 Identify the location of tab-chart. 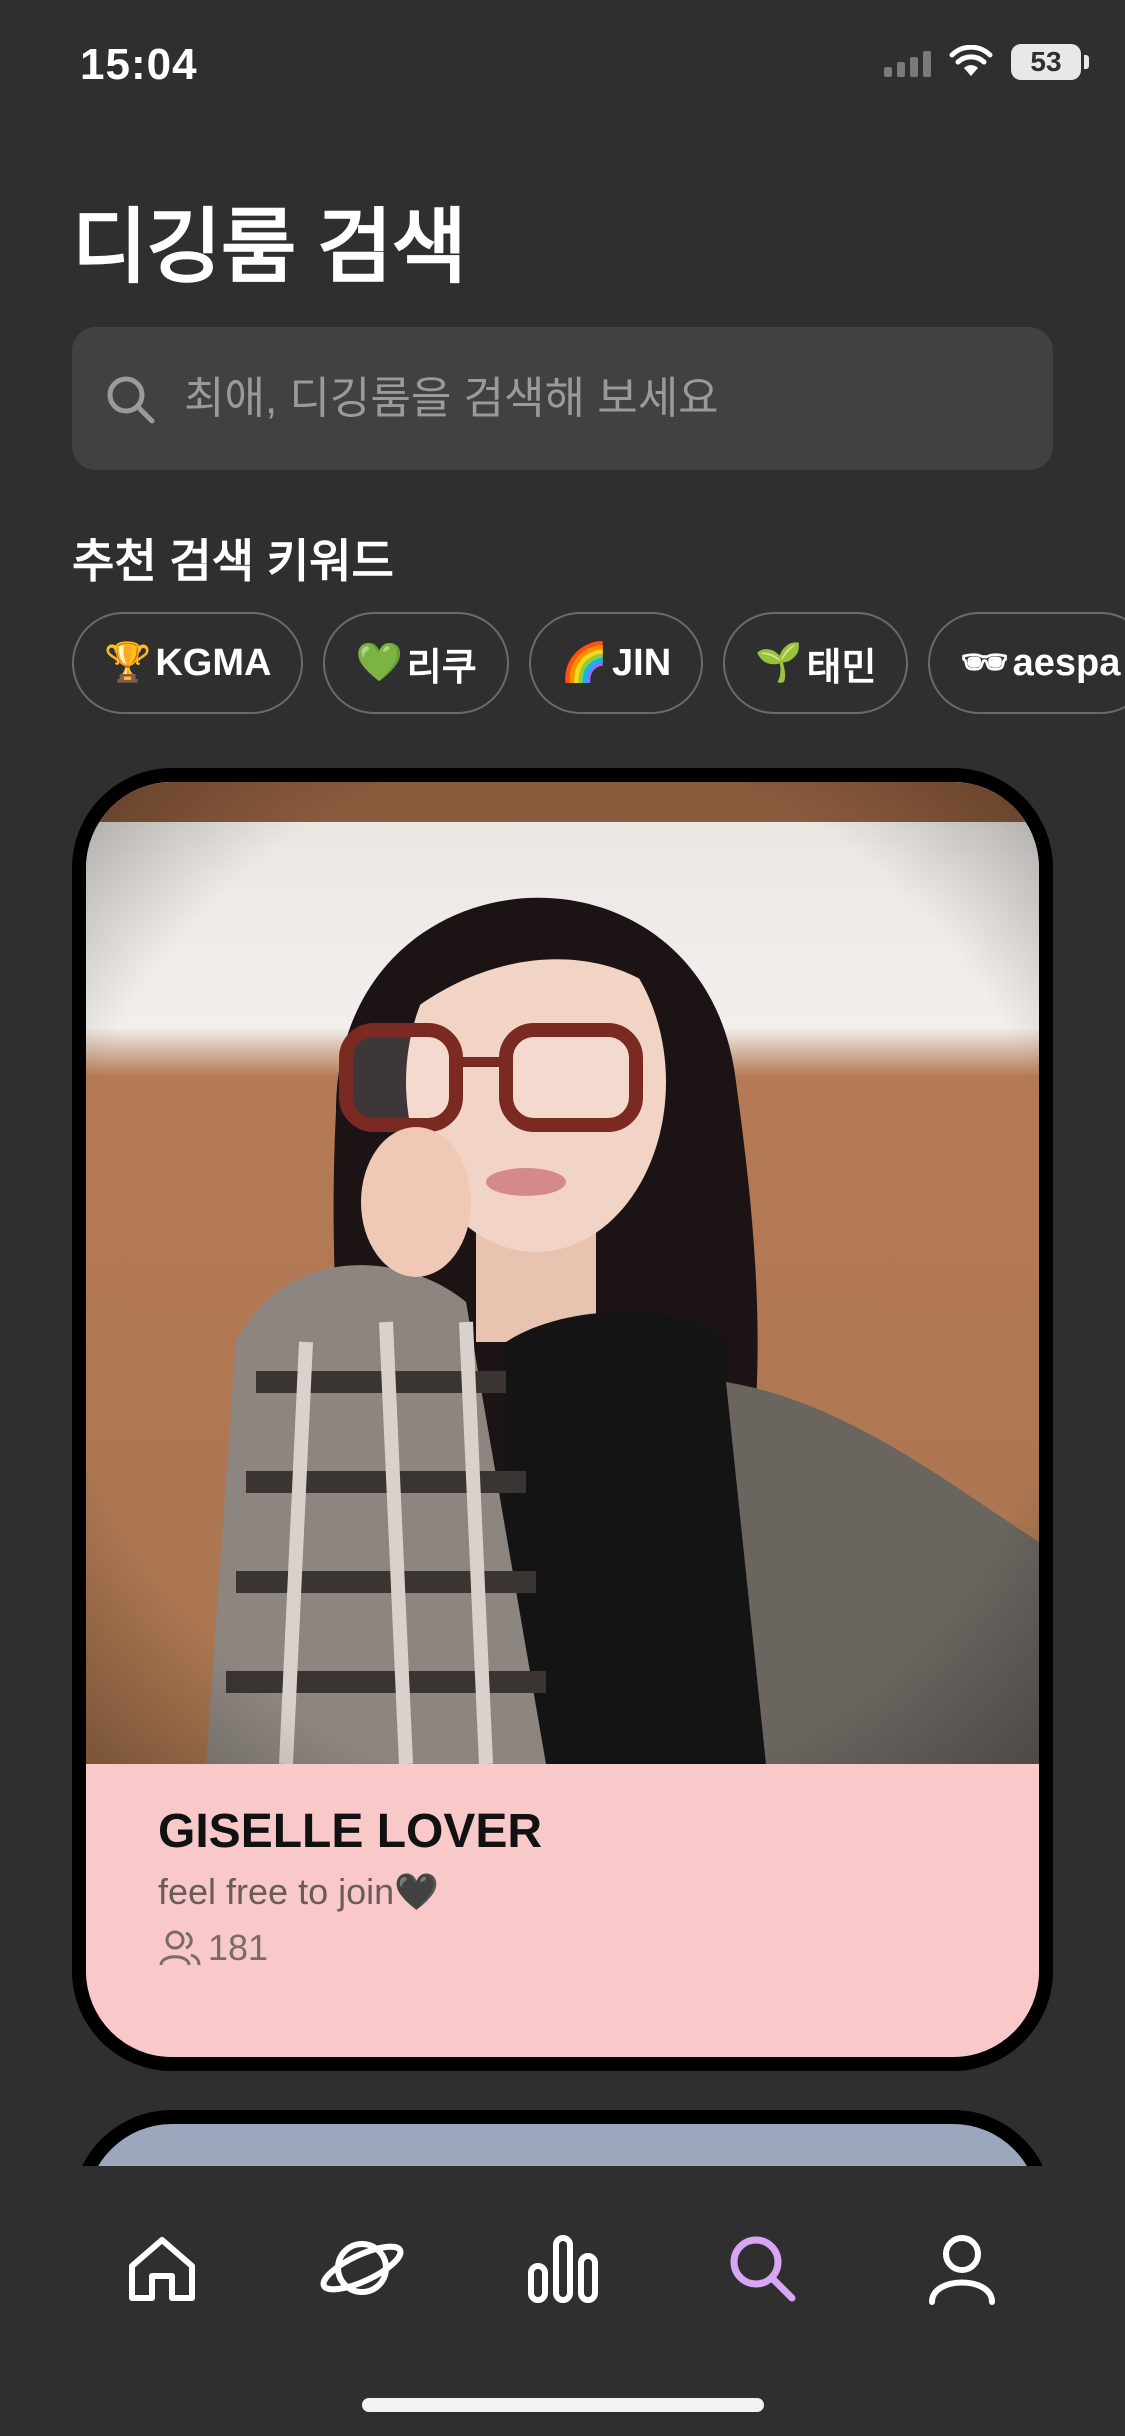
(563, 2268).